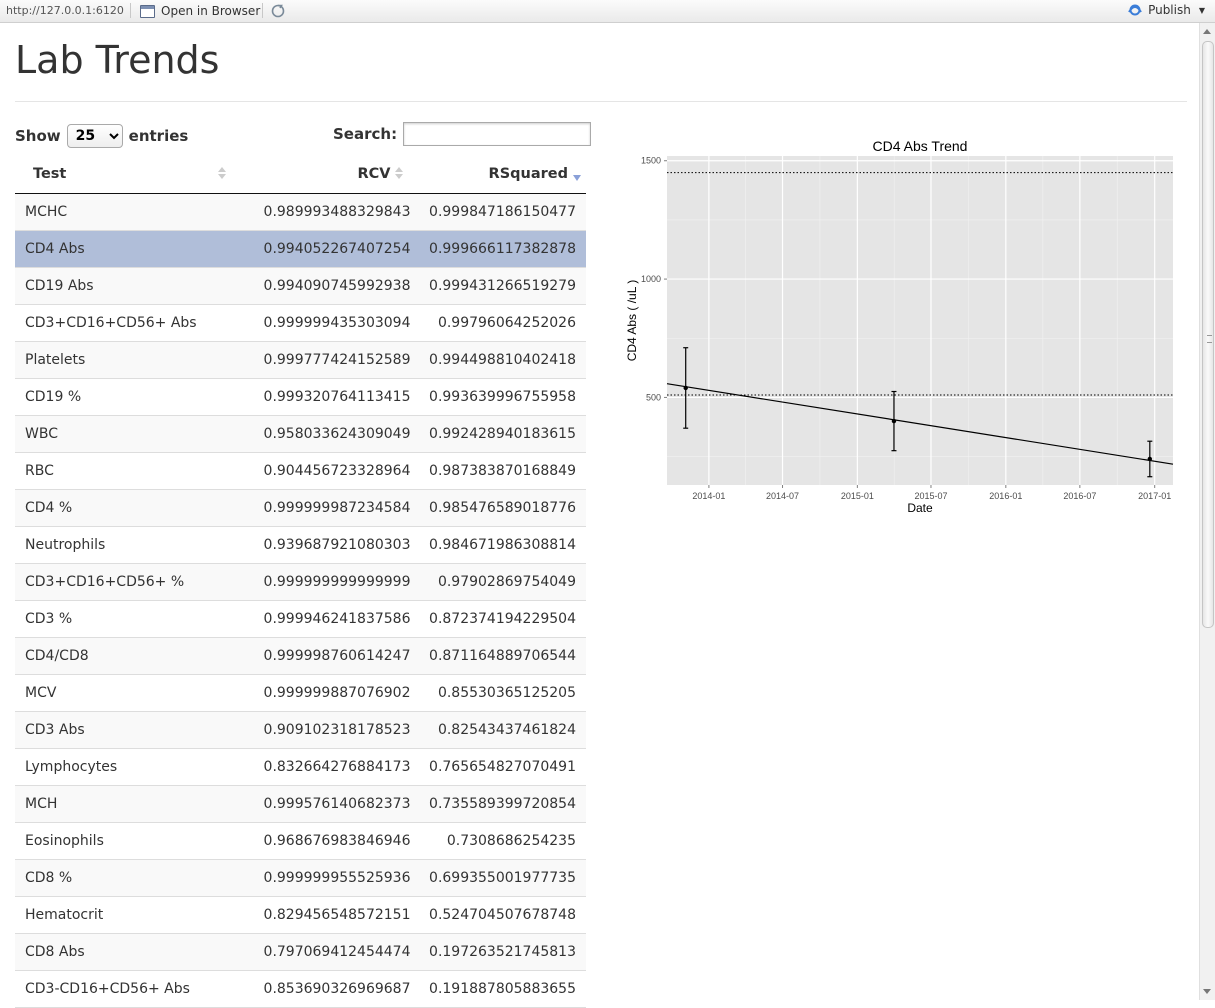 The height and width of the screenshot is (1008, 1215). What do you see at coordinates (123, 730) in the screenshot?
I see `cell-test: CD3 Abs` at bounding box center [123, 730].